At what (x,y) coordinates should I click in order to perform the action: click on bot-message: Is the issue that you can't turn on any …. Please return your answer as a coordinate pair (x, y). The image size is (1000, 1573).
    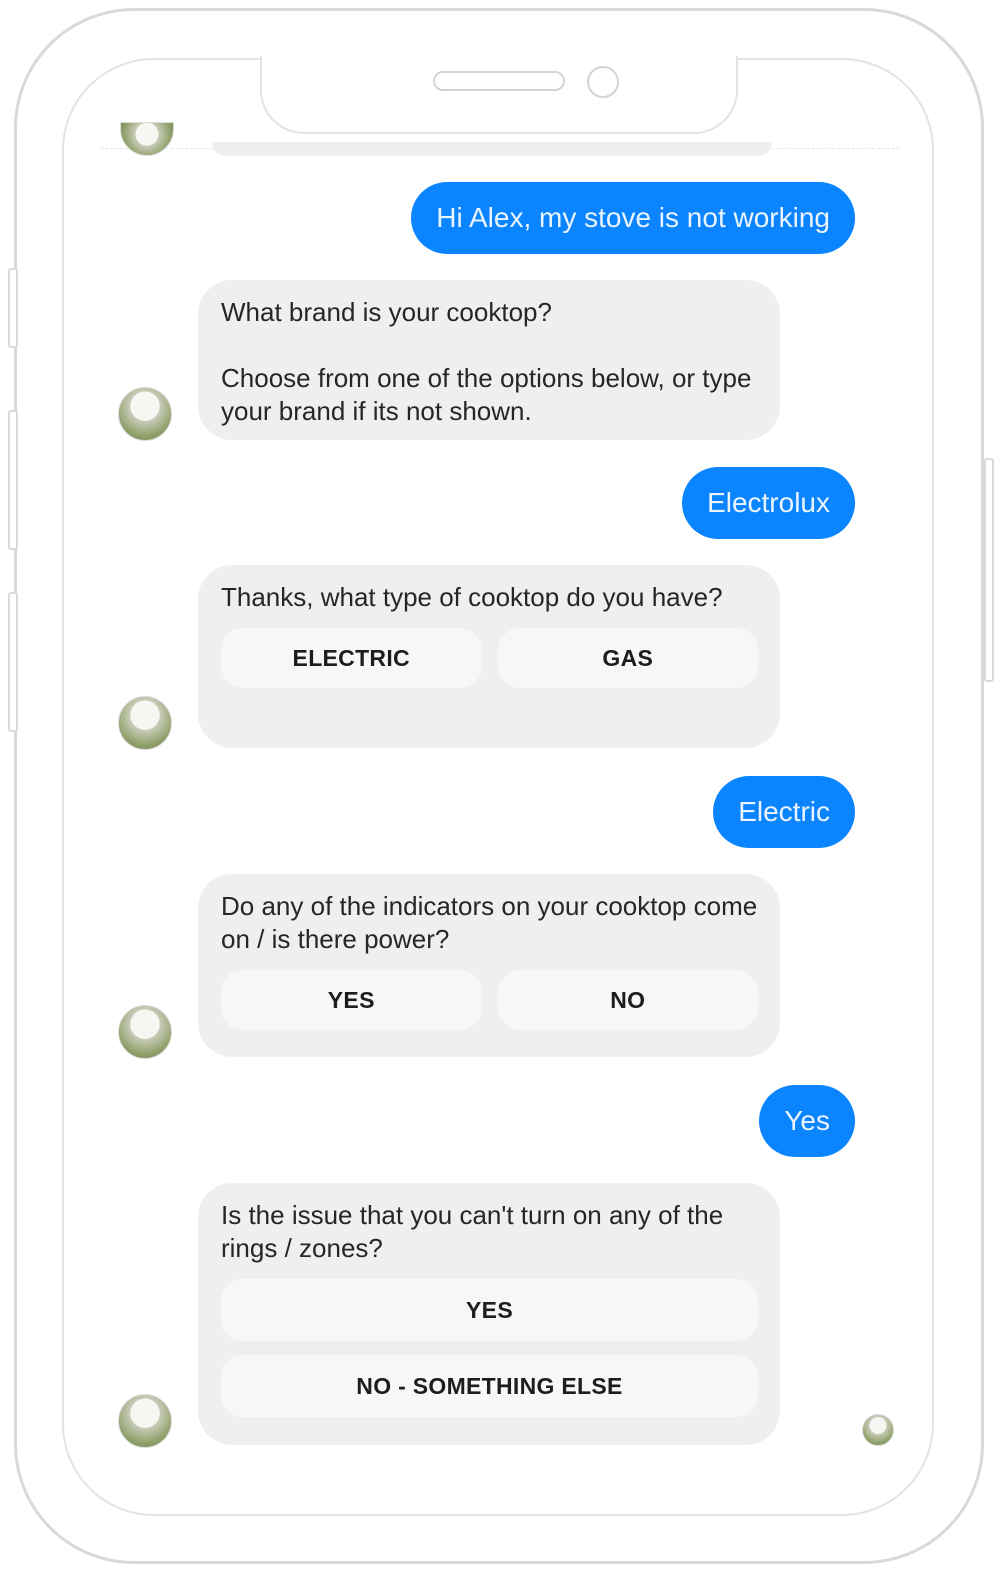
    Looking at the image, I should click on (489, 1314).